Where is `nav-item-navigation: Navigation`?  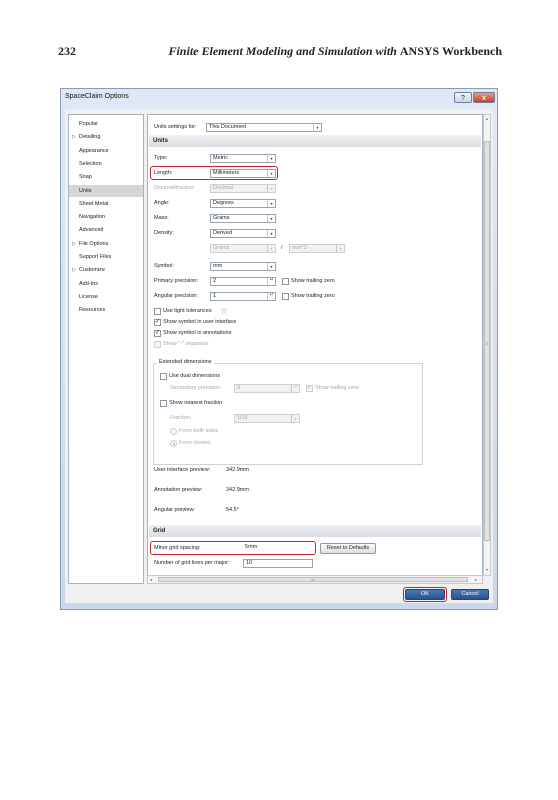 nav-item-navigation: Navigation is located at coordinates (106, 217).